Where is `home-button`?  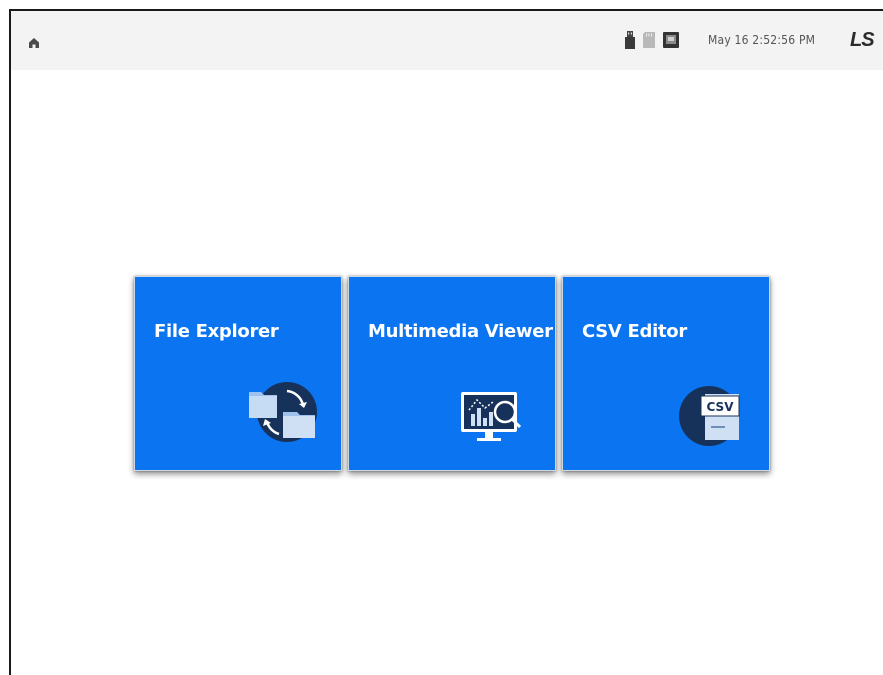 home-button is located at coordinates (34, 43).